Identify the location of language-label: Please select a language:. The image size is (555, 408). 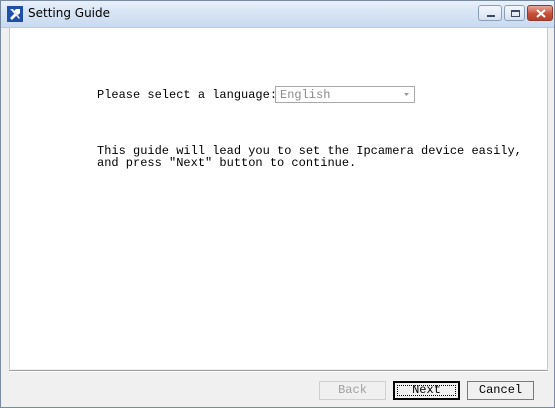
(187, 95).